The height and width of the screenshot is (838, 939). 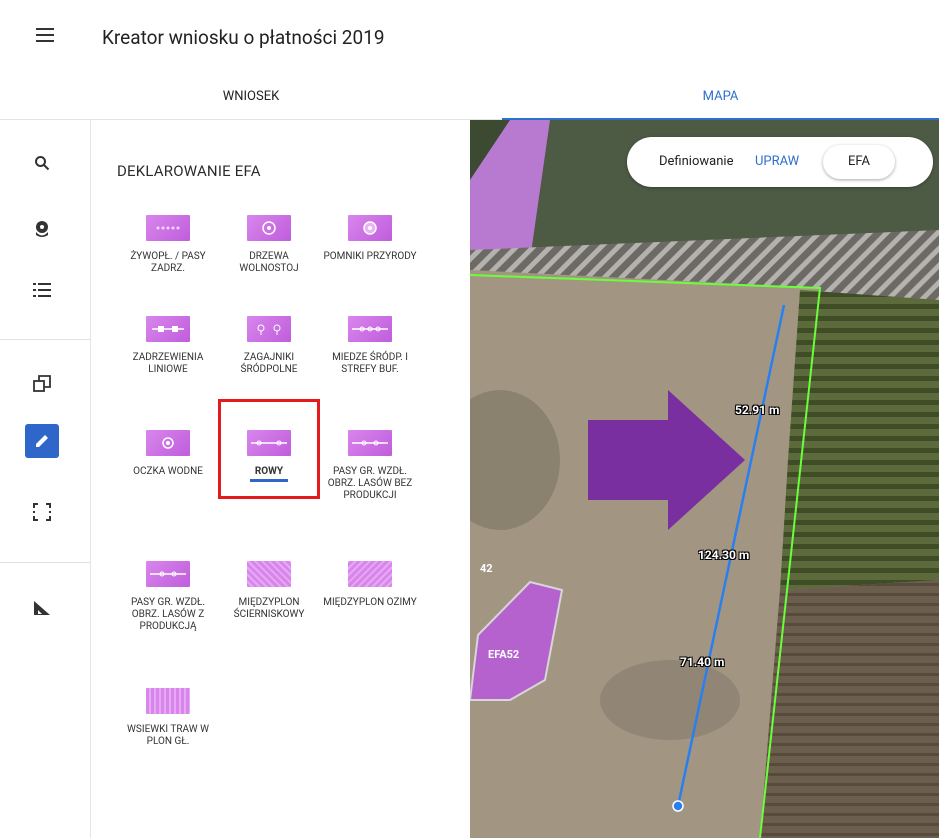 What do you see at coordinates (486, 568) in the screenshot?
I see `parcel-number: 42` at bounding box center [486, 568].